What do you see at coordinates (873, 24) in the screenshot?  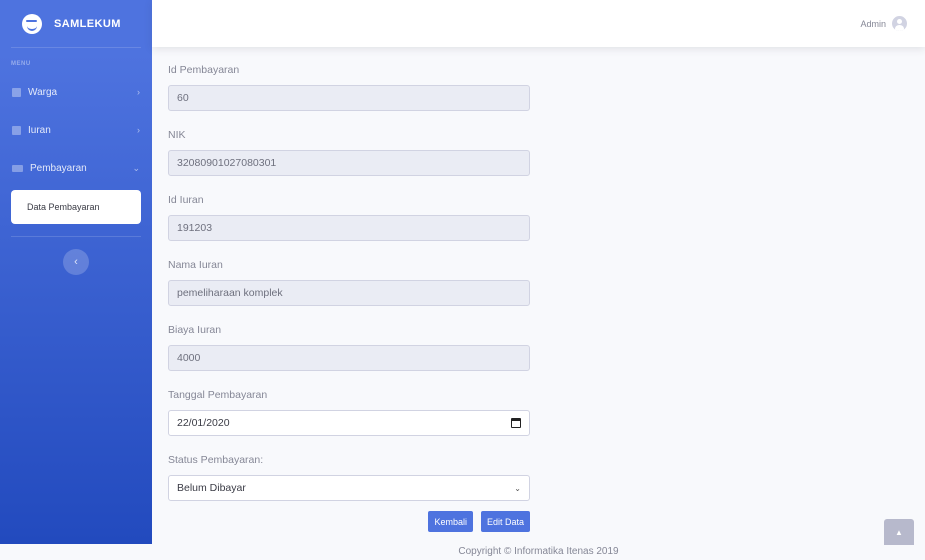 I see `user-name: Admin` at bounding box center [873, 24].